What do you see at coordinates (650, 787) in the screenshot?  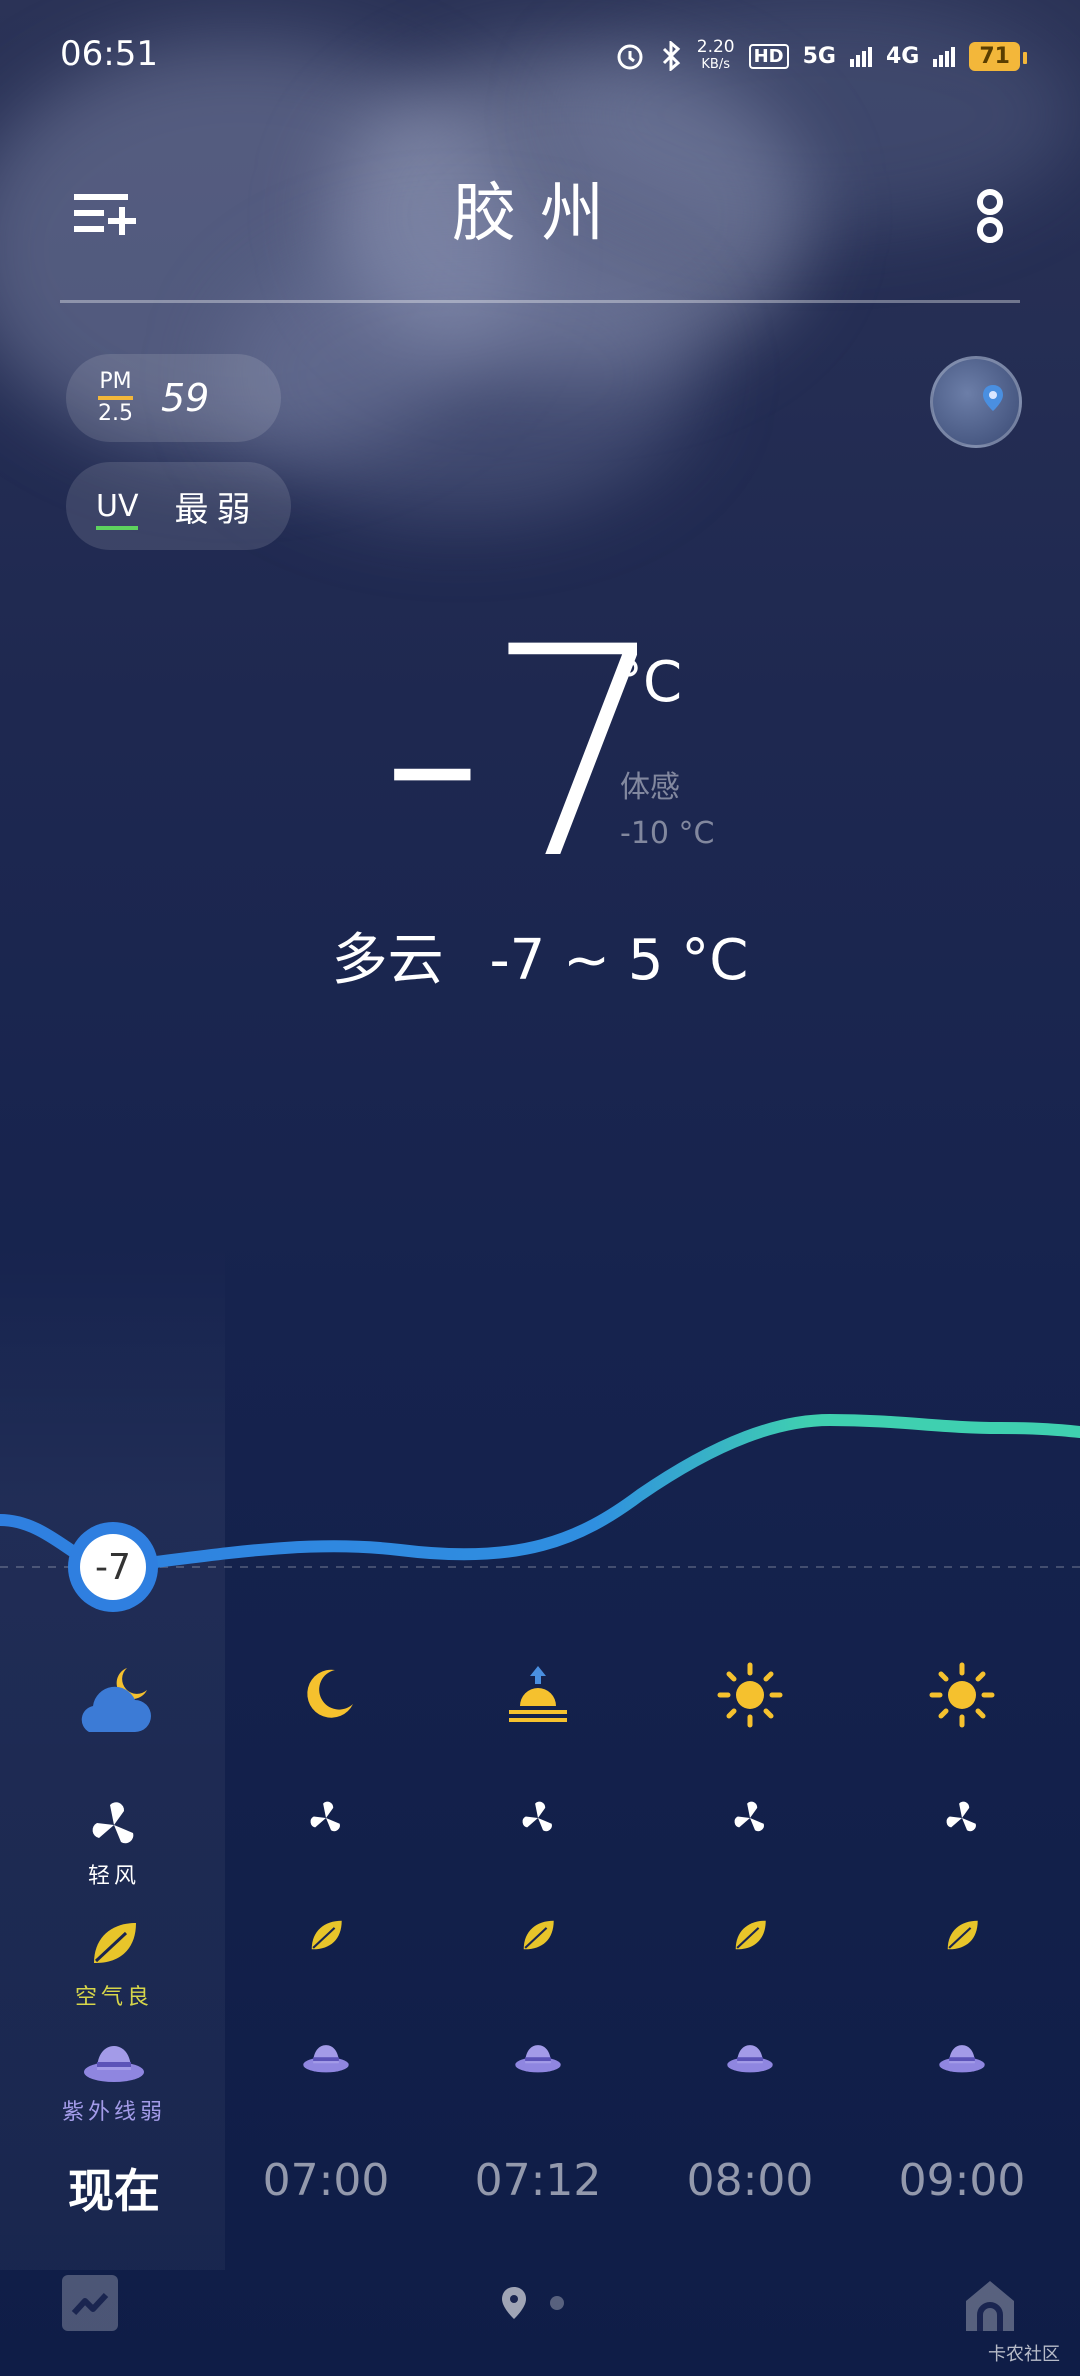 I see `feels-like-label: 体感` at bounding box center [650, 787].